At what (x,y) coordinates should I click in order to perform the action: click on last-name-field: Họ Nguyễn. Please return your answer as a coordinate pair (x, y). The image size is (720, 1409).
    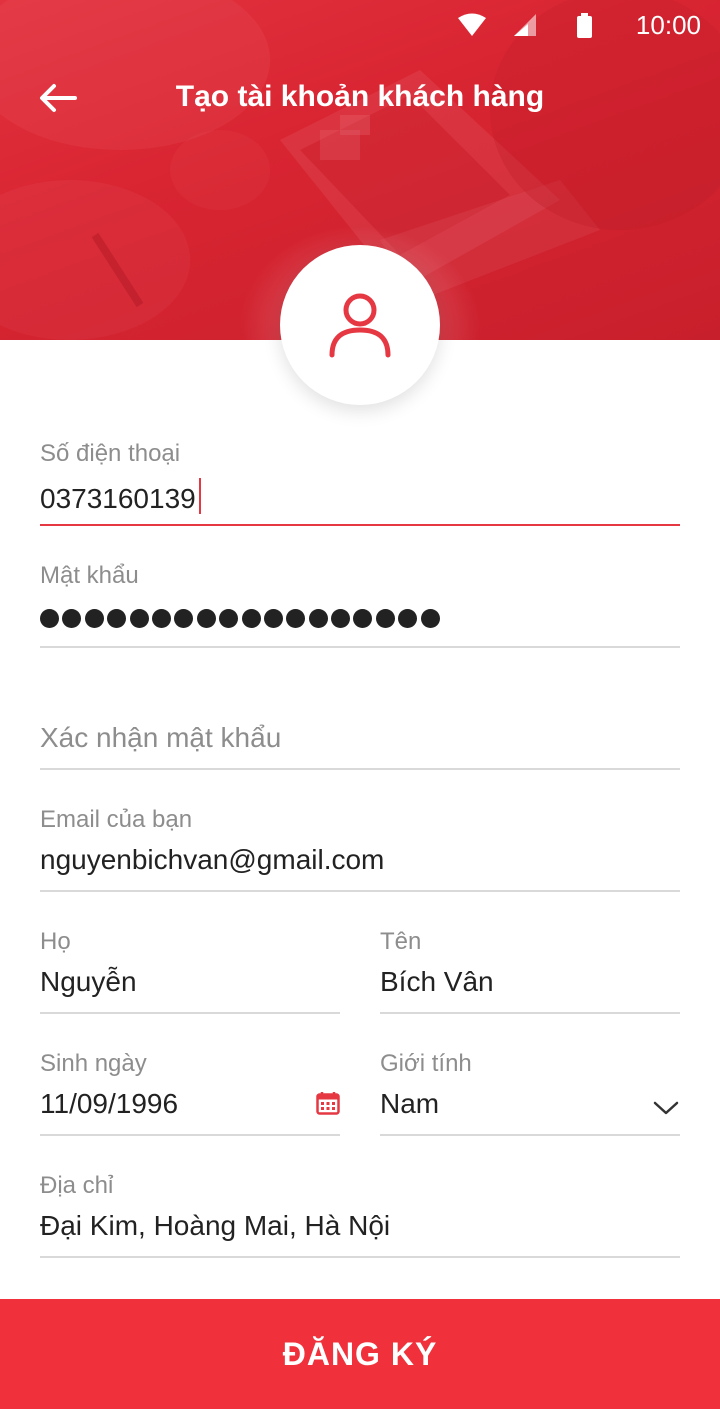
    Looking at the image, I should click on (190, 972).